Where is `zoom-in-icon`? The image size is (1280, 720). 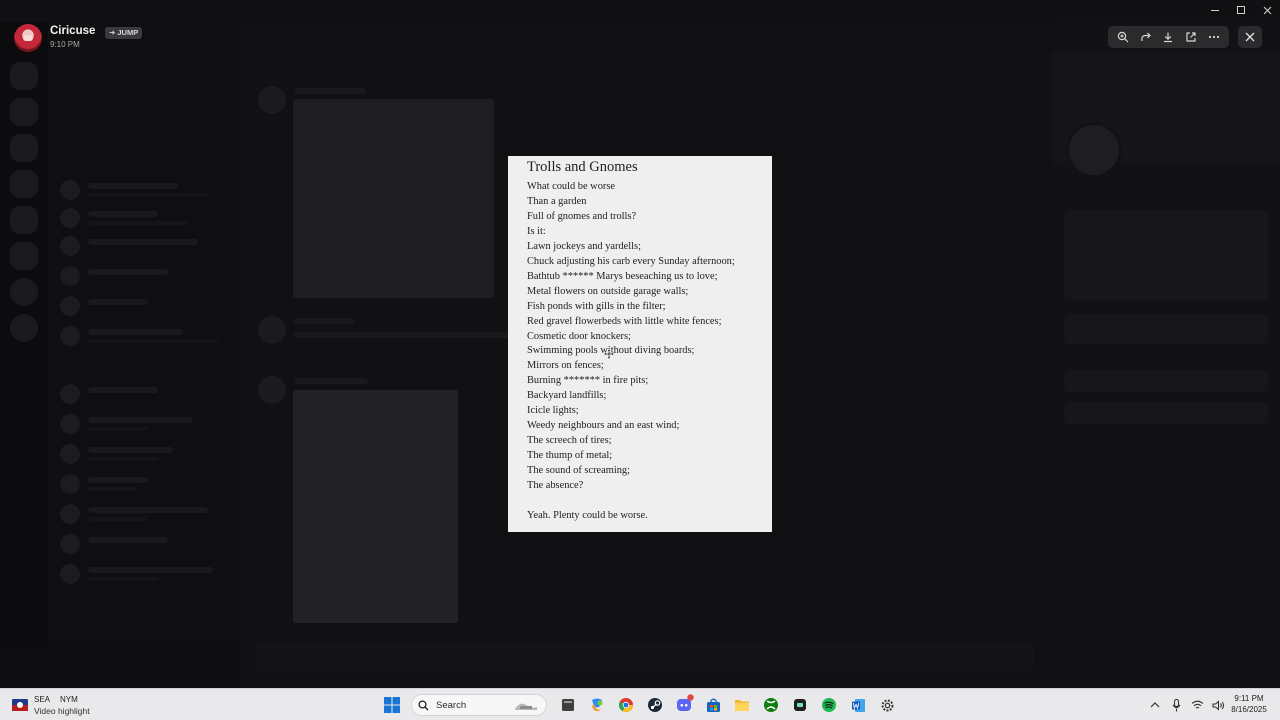 zoom-in-icon is located at coordinates (1123, 37).